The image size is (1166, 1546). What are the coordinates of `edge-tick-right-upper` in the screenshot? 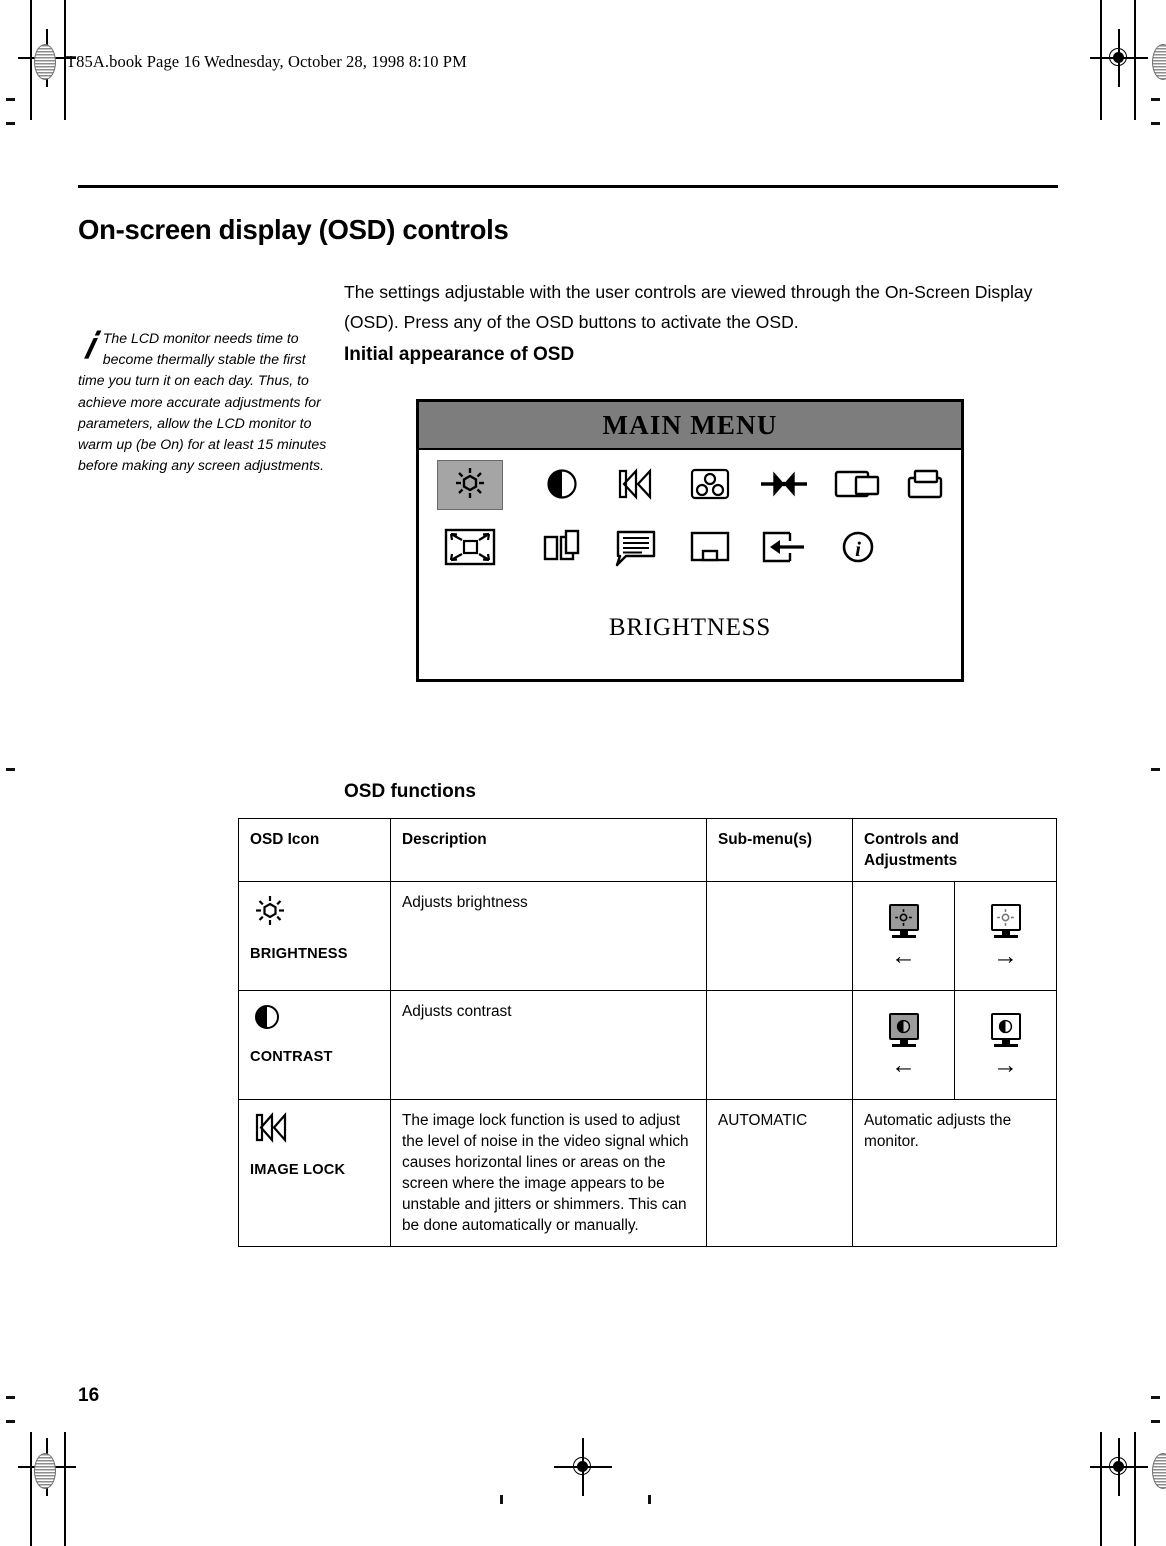 It's located at (1155, 99).